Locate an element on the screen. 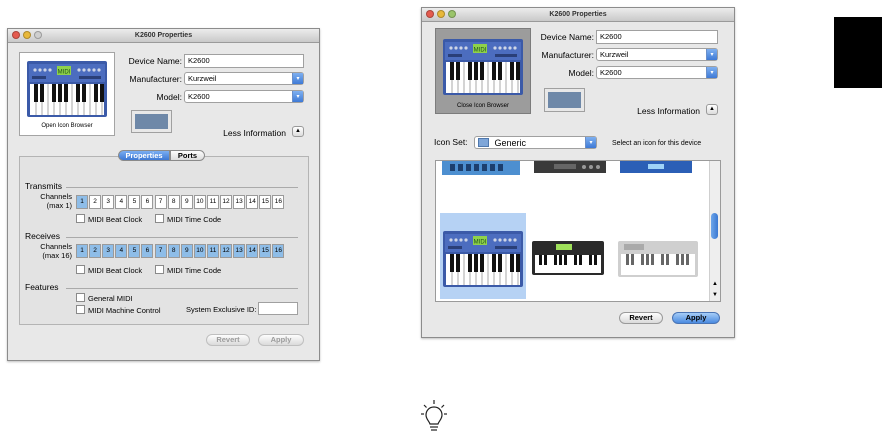  icon-set-value: Generic is located at coordinates (510, 143).